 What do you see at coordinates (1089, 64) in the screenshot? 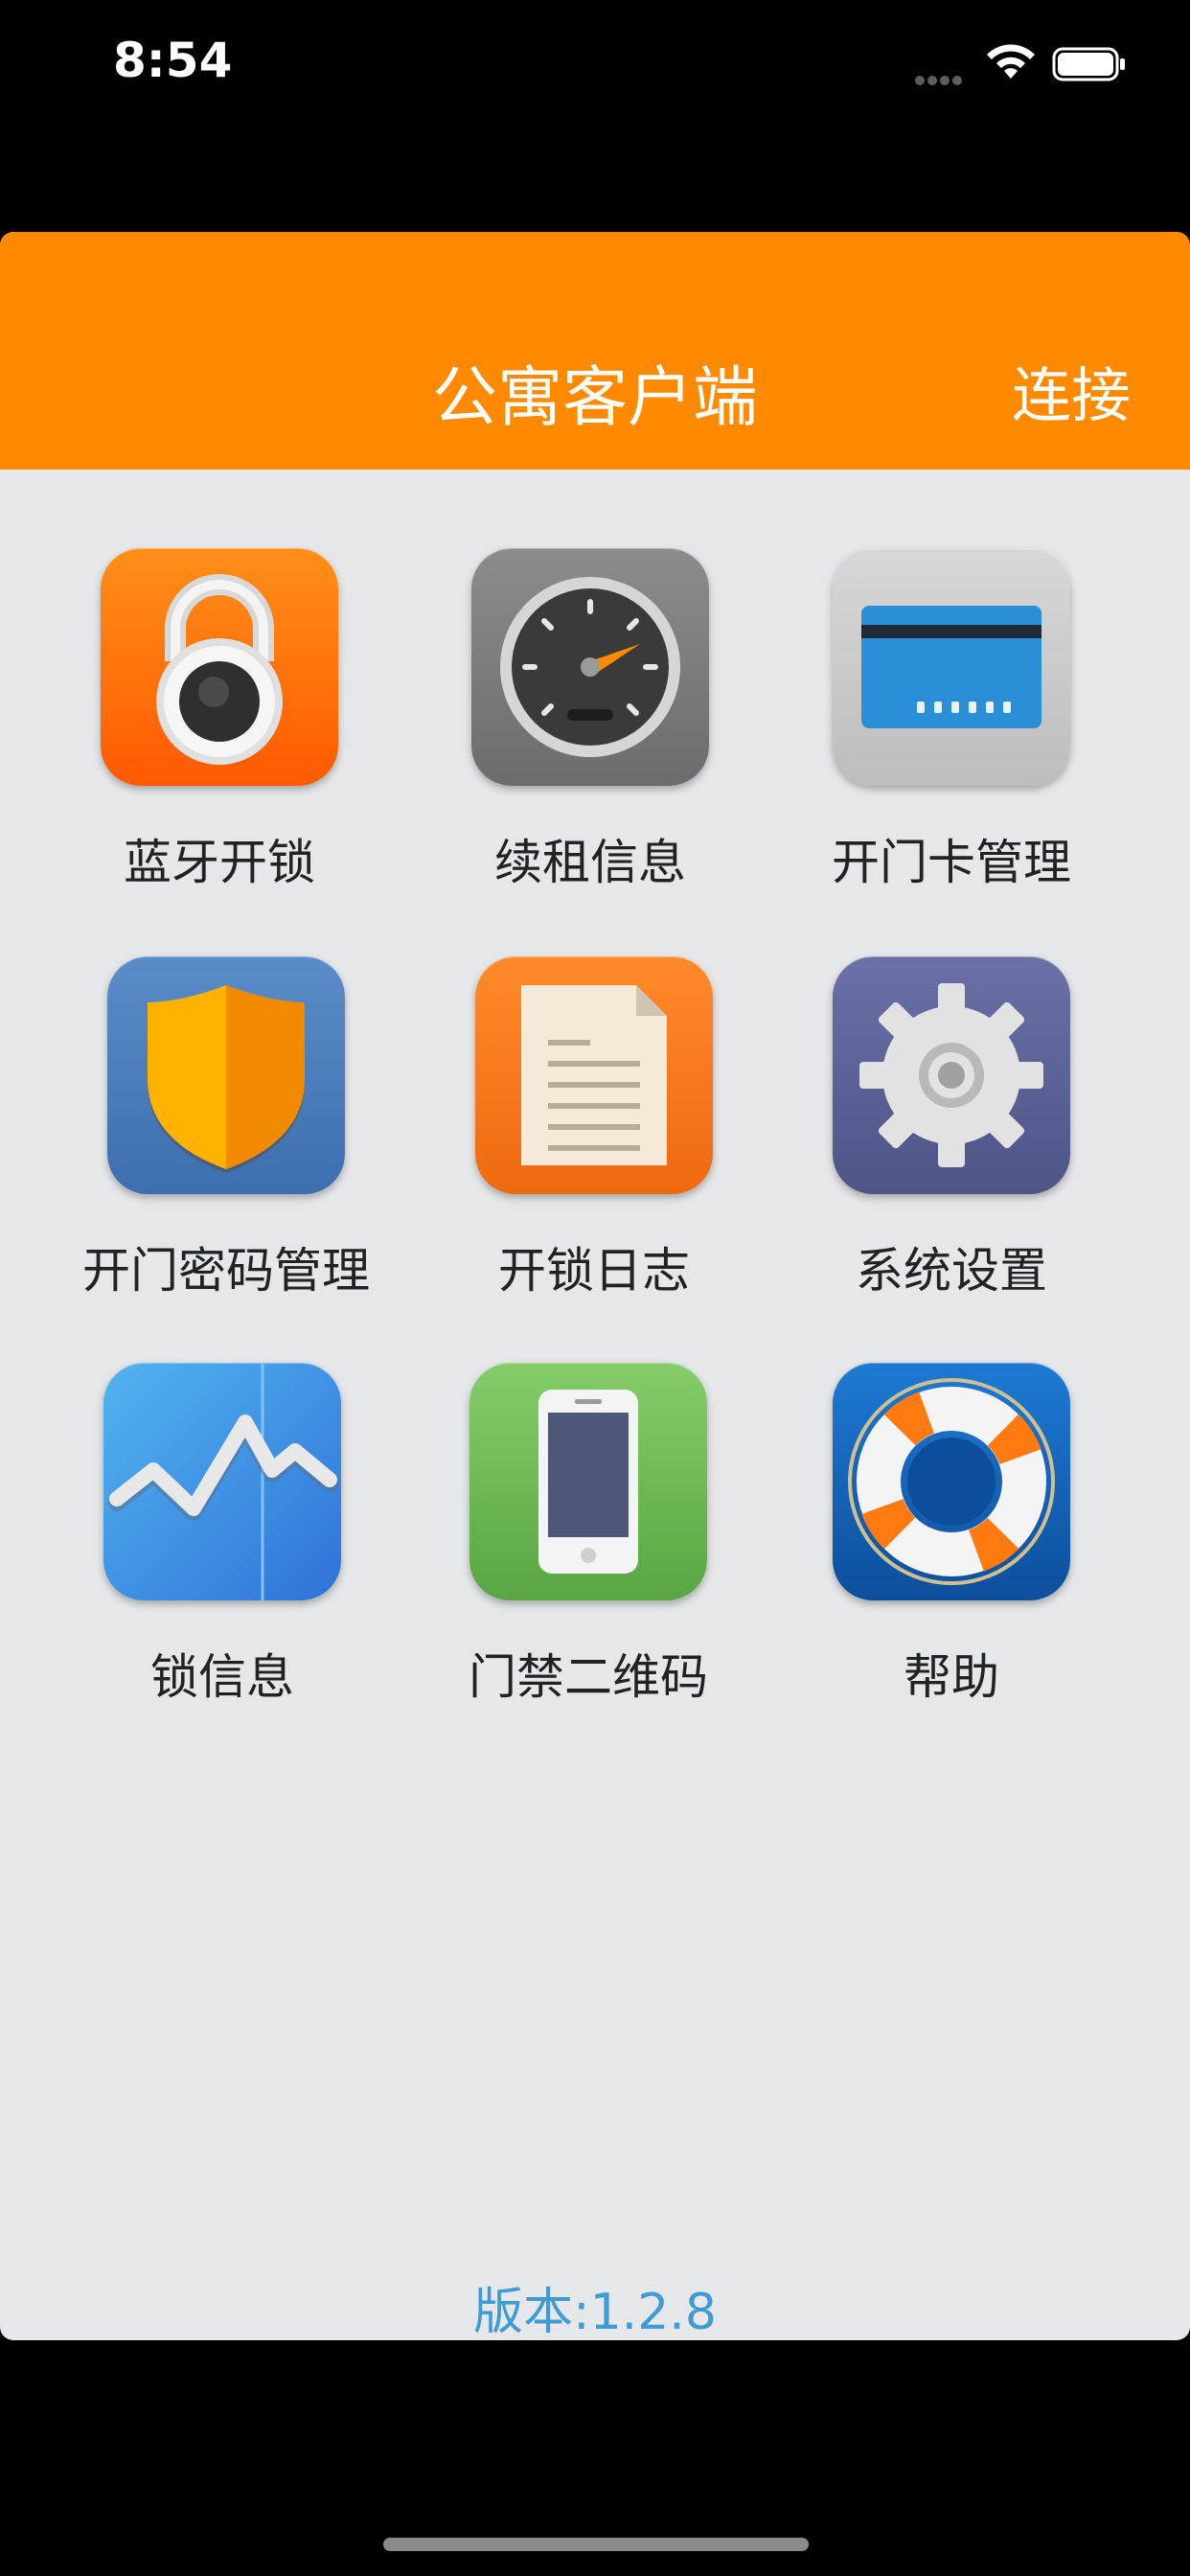
I see `battery-icon` at bounding box center [1089, 64].